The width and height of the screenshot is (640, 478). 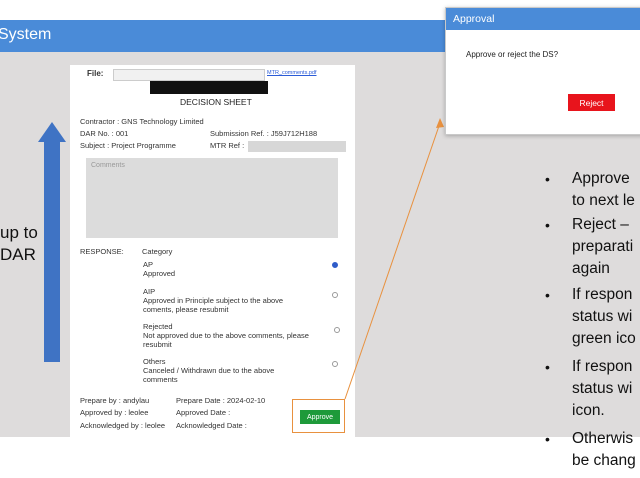 I want to click on prepare-date-text: Prepare Date : 2024-02-10, so click(x=221, y=400).